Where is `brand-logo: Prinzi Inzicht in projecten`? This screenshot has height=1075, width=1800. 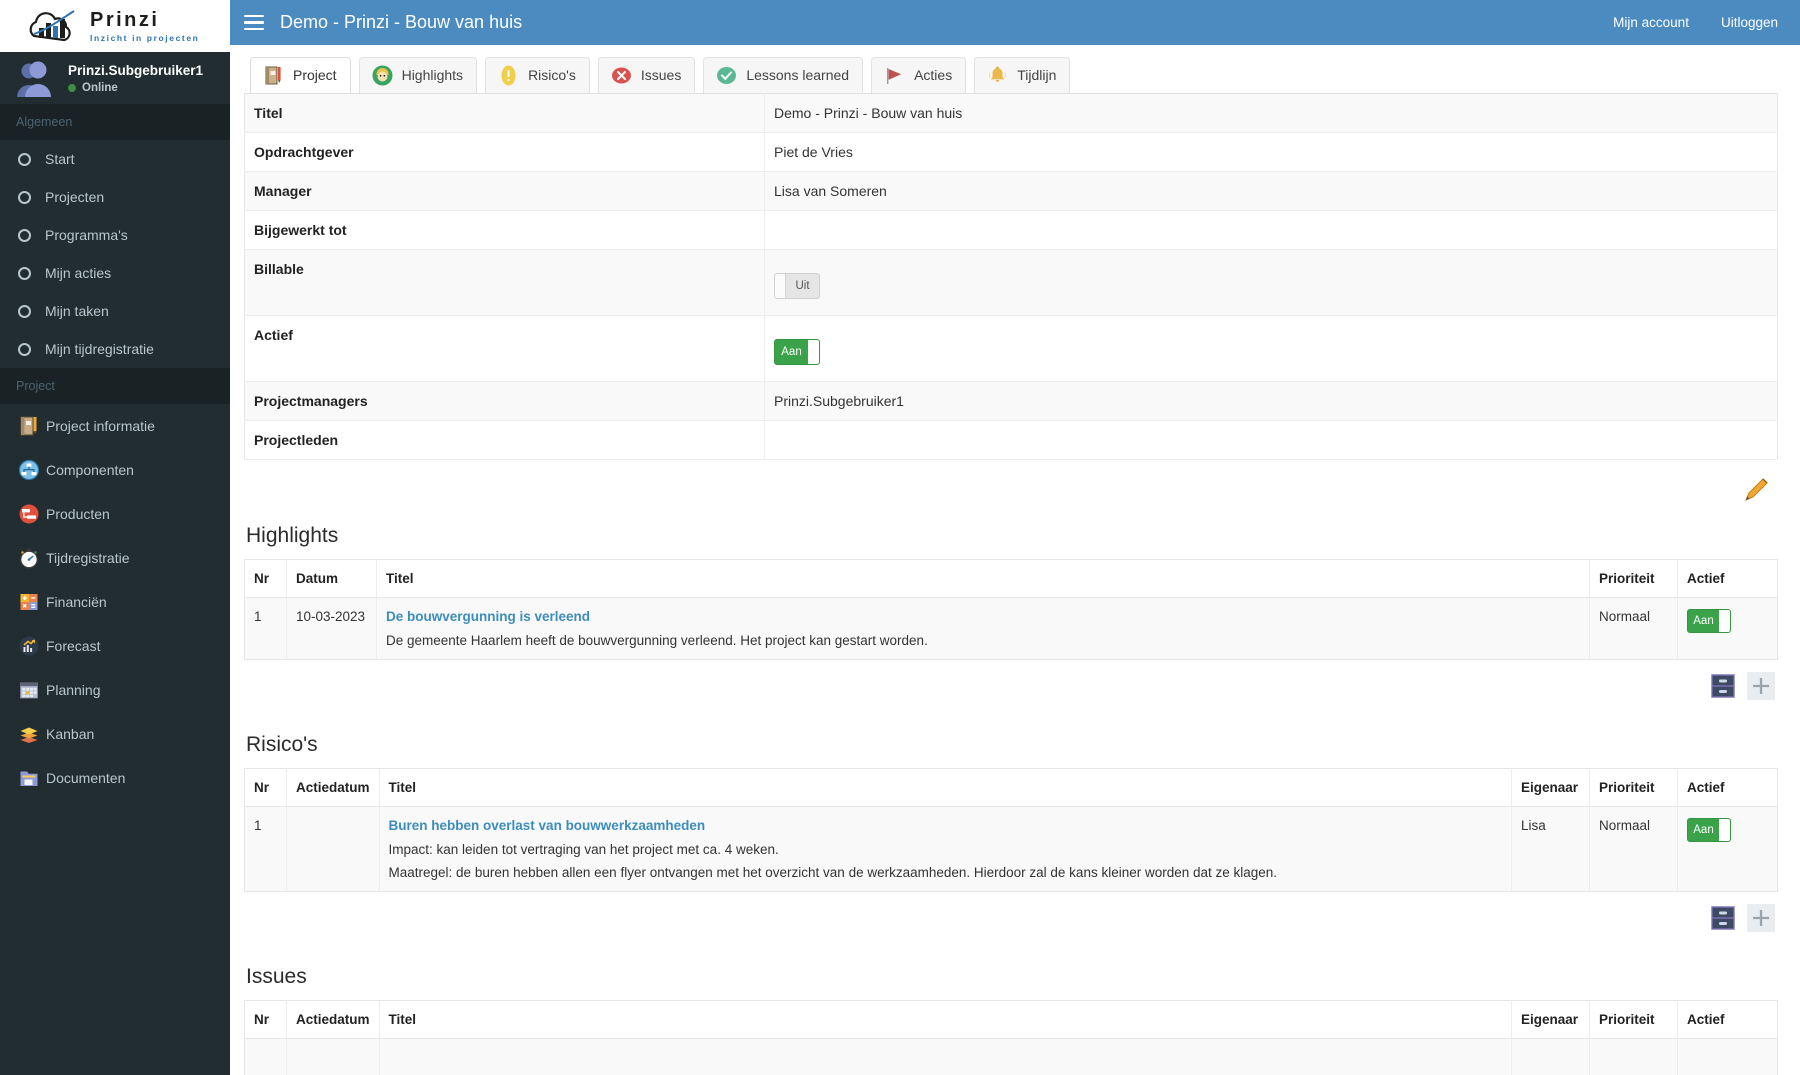 brand-logo: Prinzi Inzicht in projecten is located at coordinates (115, 26).